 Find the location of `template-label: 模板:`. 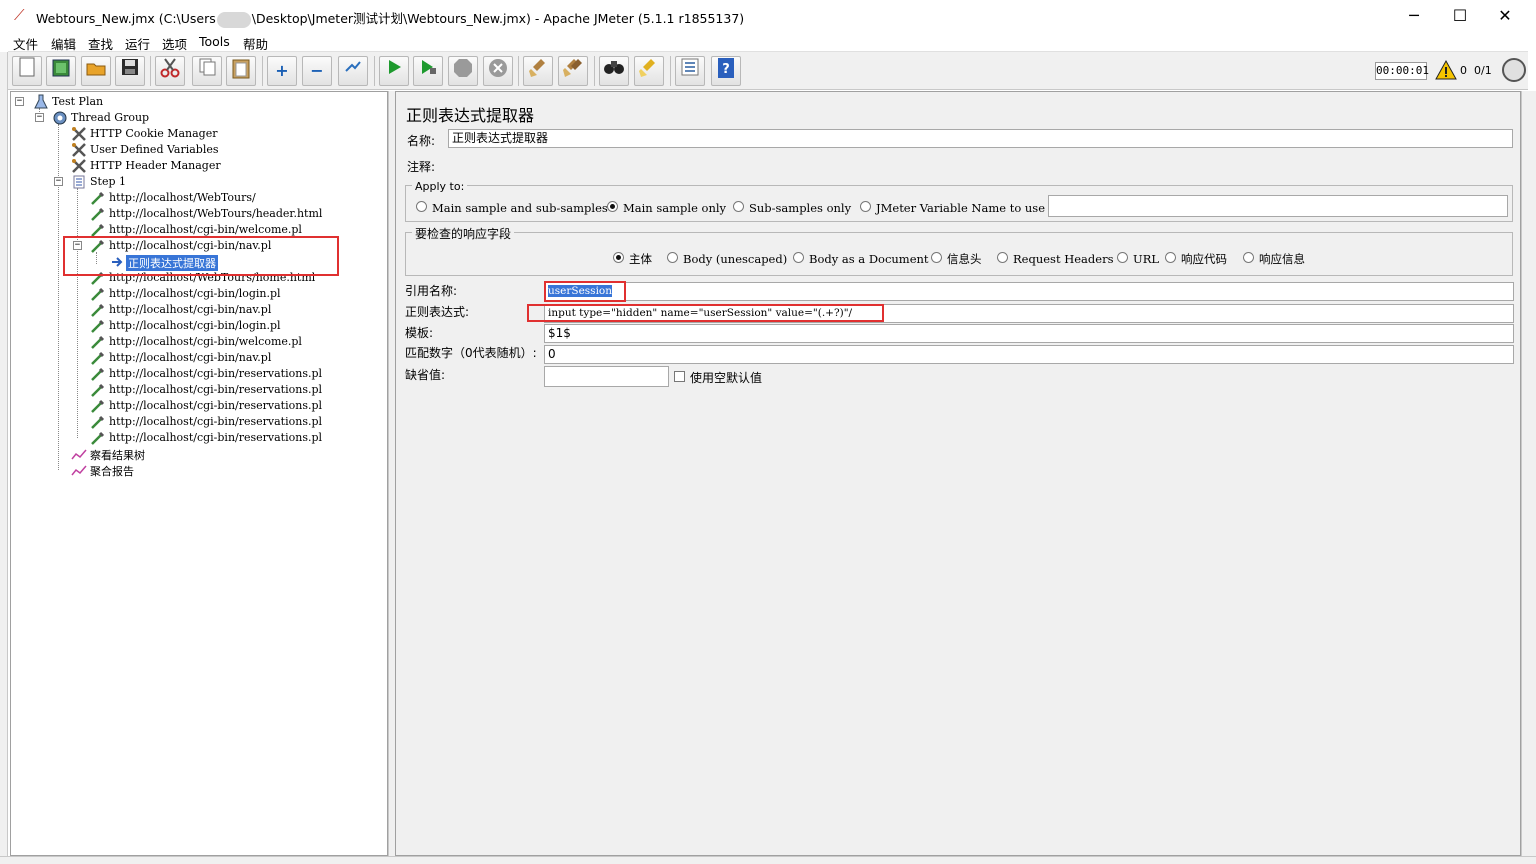

template-label: 模板: is located at coordinates (419, 333).